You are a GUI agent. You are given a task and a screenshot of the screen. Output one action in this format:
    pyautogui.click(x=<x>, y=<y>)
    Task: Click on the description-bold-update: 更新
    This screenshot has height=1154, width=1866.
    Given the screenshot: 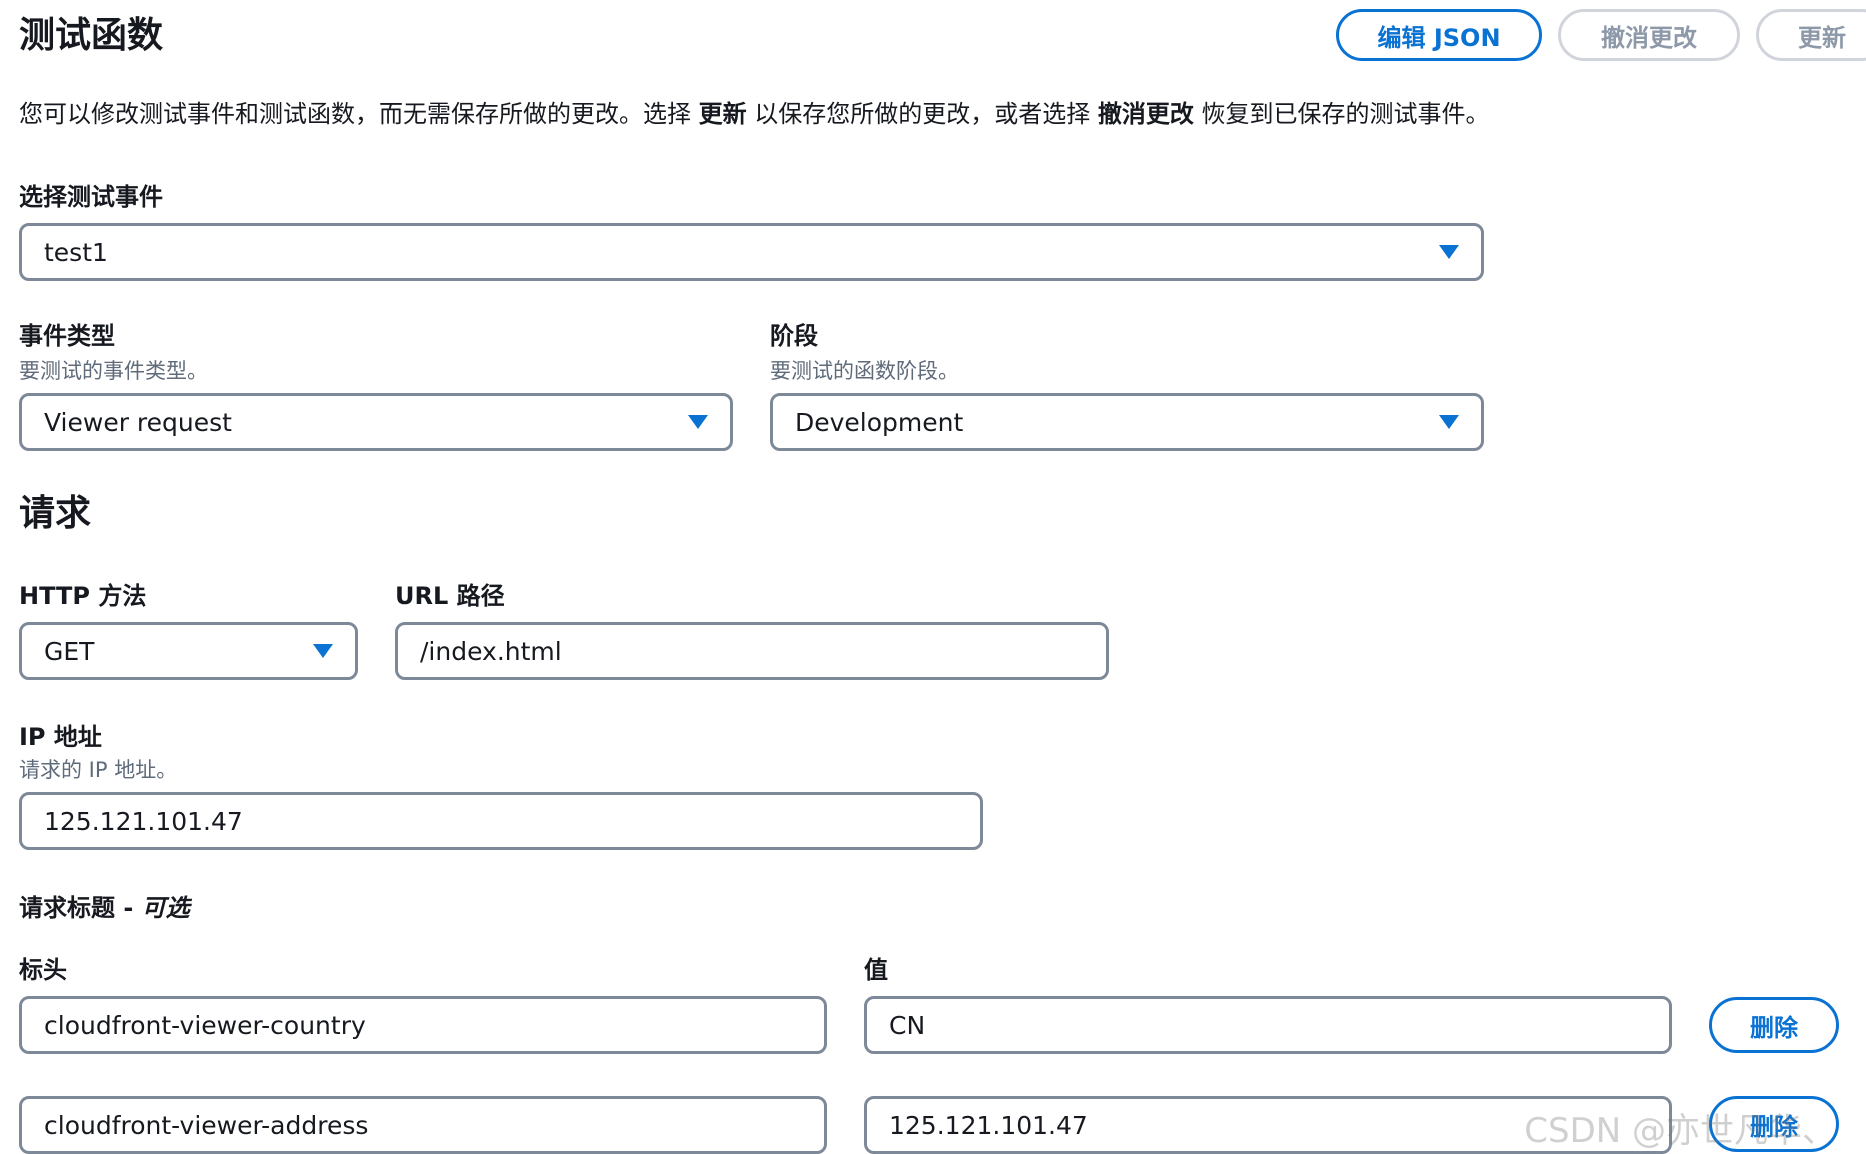 What is the action you would take?
    pyautogui.click(x=722, y=114)
    